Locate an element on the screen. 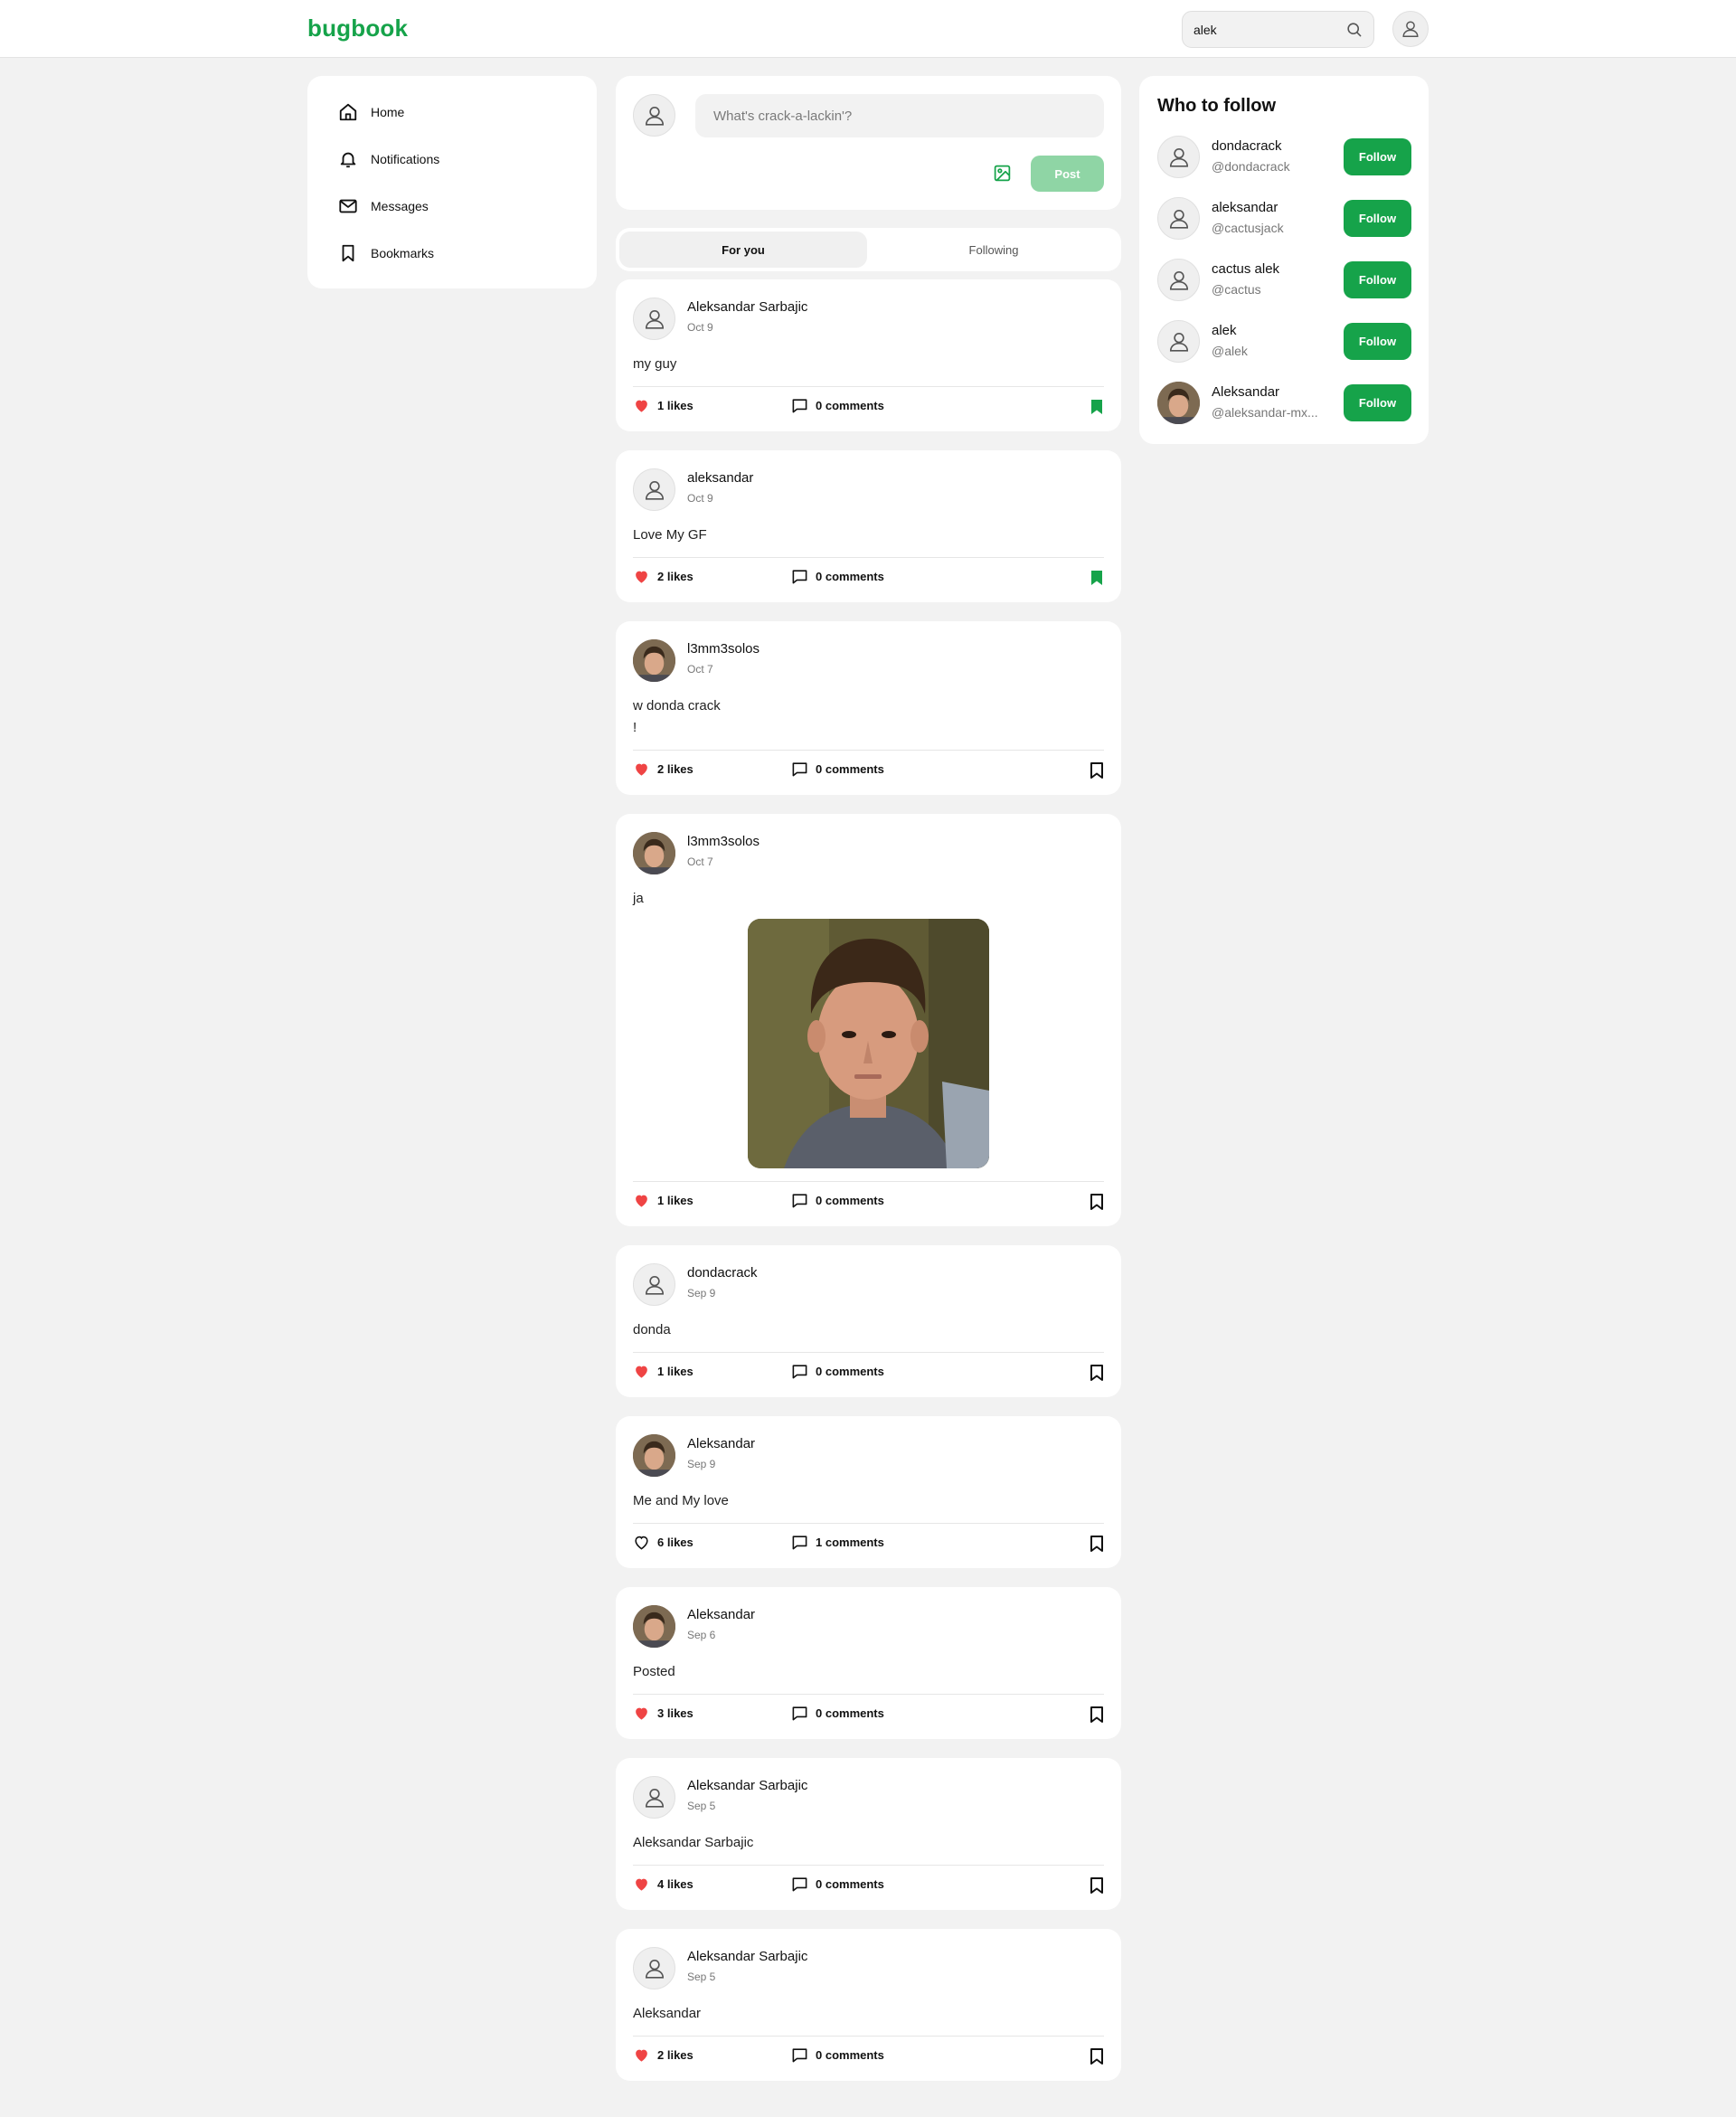 This screenshot has height=2117, width=1736. post-card: l3mm3solos Oct 7 ja 1 likes 0 comments is located at coordinates (869, 1020).